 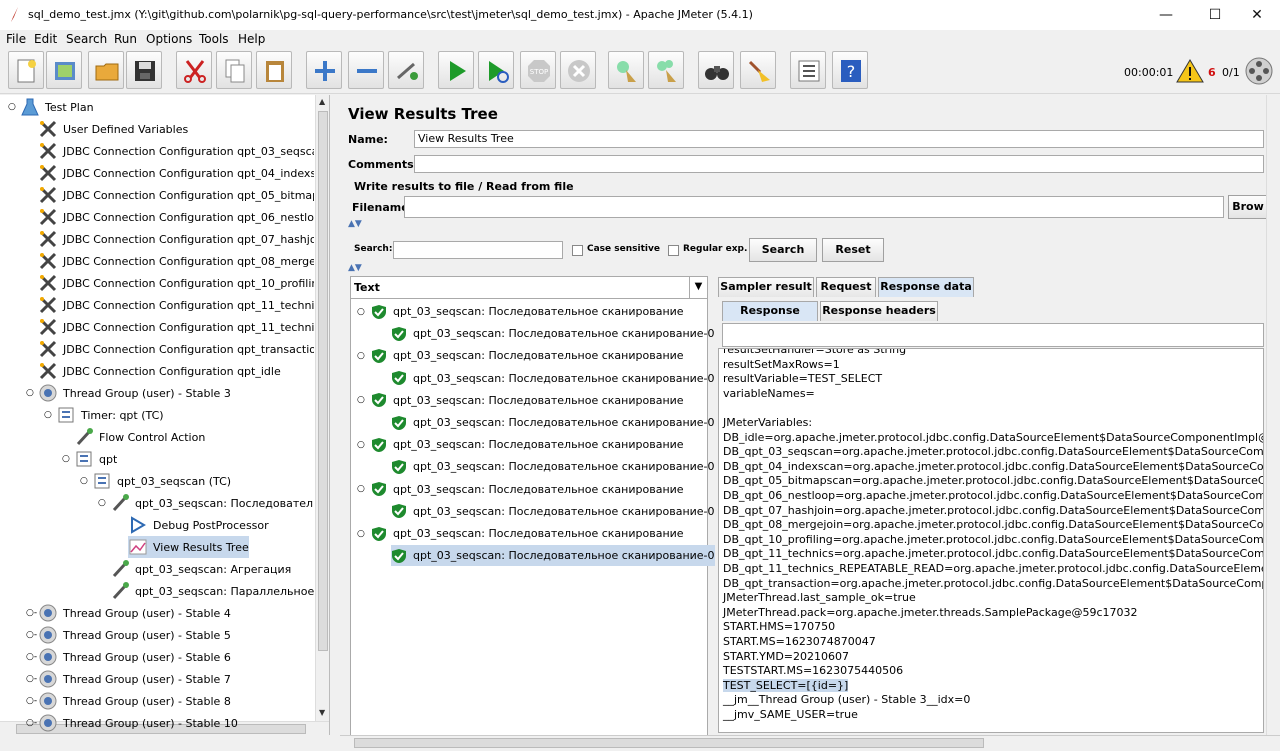 What do you see at coordinates (808, 70) in the screenshot?
I see `function-helper-button` at bounding box center [808, 70].